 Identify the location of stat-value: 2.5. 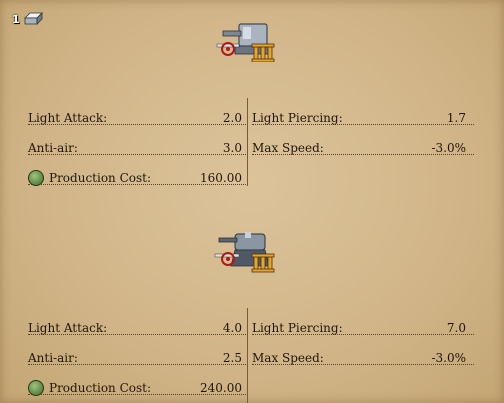
(232, 358).